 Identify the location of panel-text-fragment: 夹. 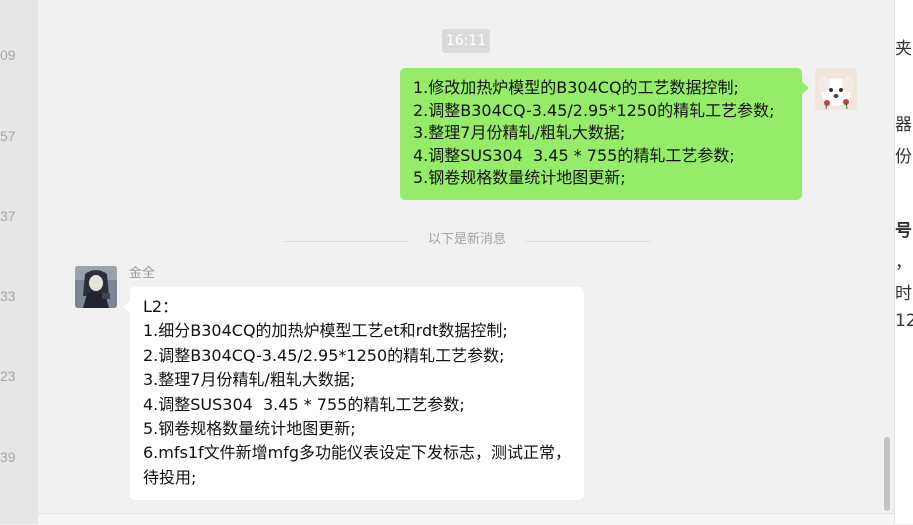
(903, 49).